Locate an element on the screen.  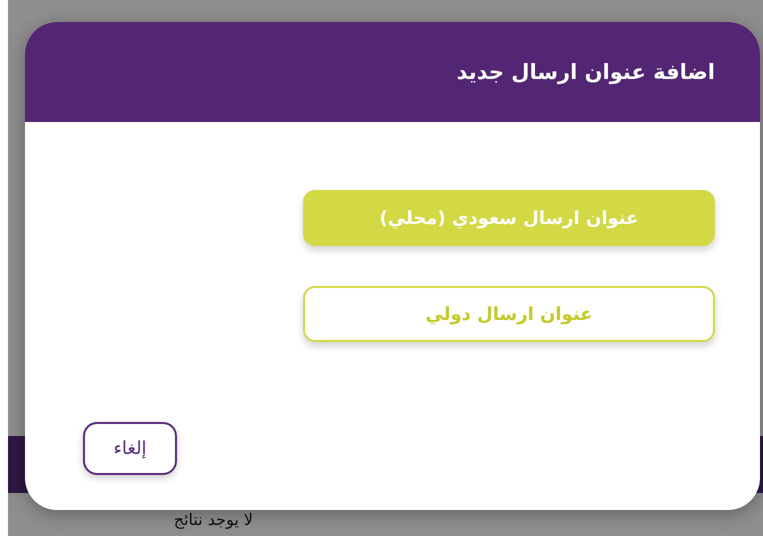
empty-message: لا يوجد نتائج is located at coordinates (213, 520).